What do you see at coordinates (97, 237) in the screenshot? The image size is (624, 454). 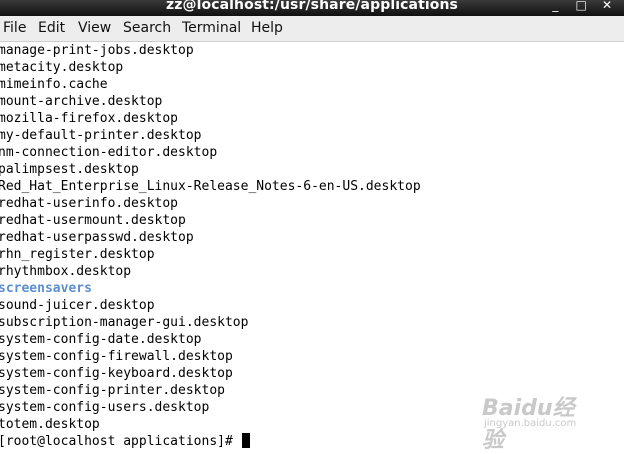 I see `file-entry: redhat-userpasswd.desktop` at bounding box center [97, 237].